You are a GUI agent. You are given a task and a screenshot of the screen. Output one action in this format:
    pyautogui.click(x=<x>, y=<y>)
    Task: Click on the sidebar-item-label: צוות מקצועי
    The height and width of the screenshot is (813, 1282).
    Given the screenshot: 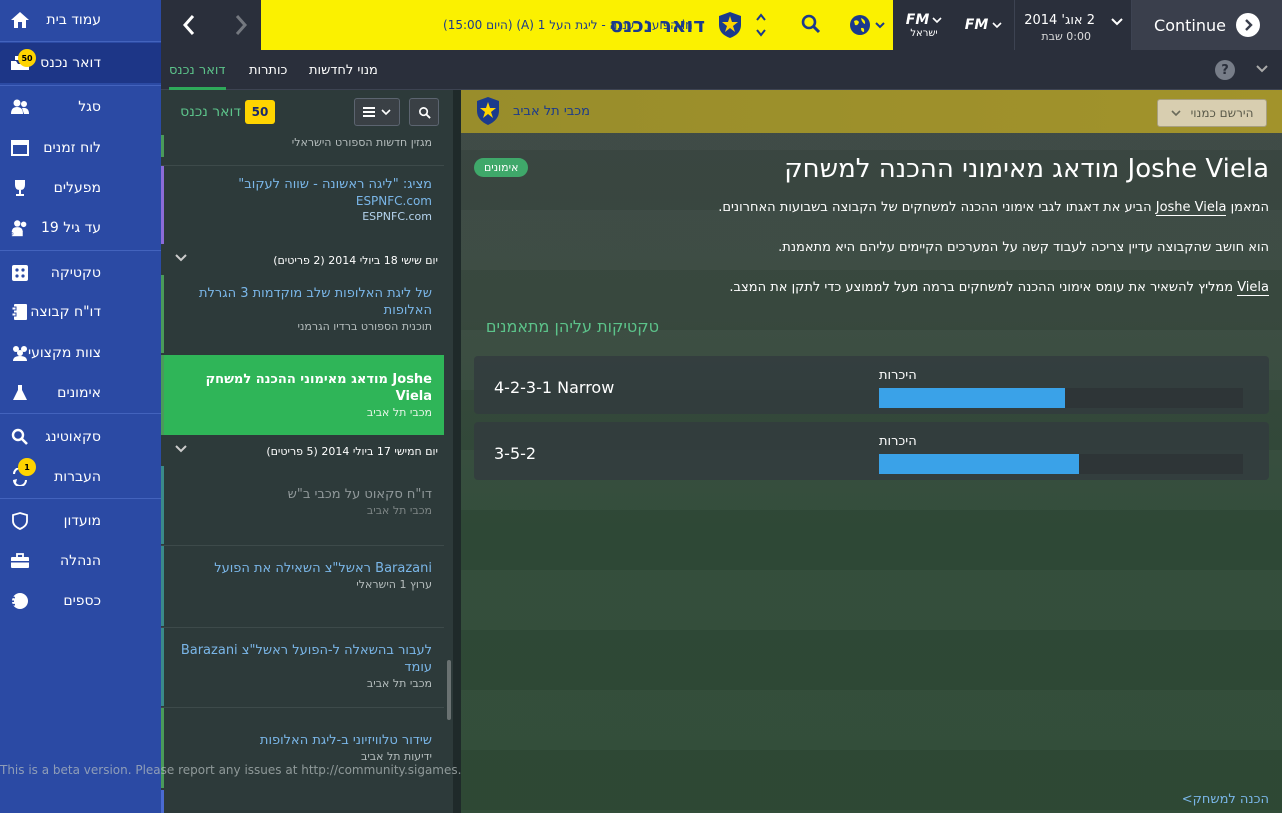 What is the action you would take?
    pyautogui.click(x=64, y=353)
    